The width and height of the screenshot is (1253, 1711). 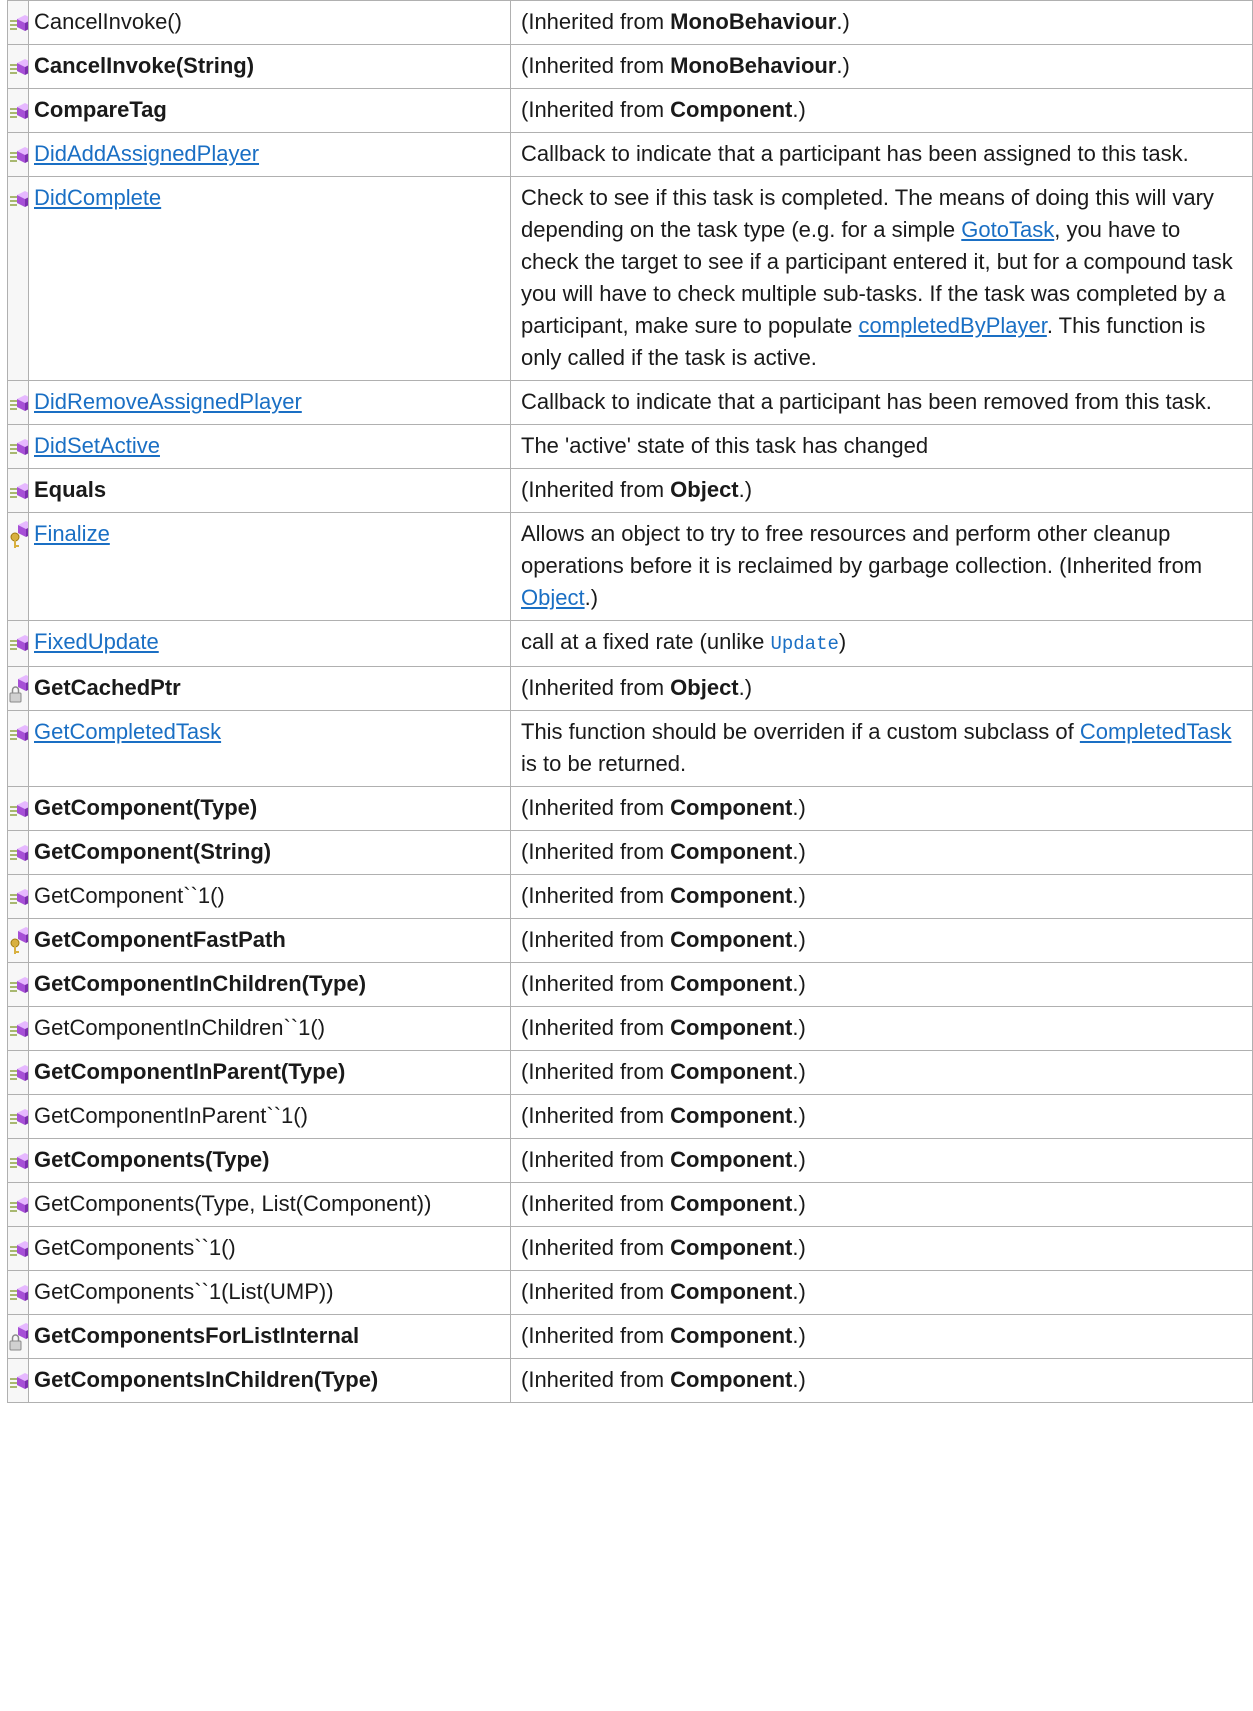 I want to click on member-name-link: DidRemoveAssignedPlayer, so click(x=168, y=401).